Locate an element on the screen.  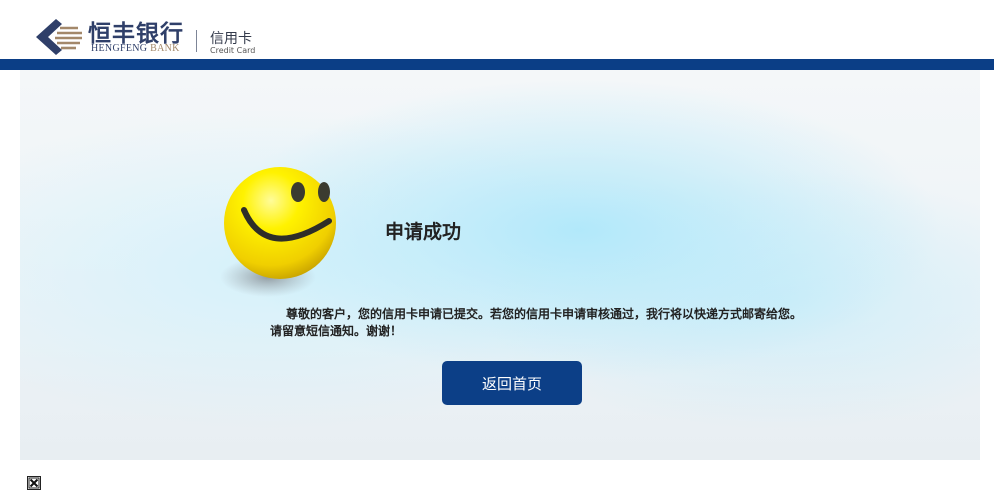
brand-name-en-suffix: BANK is located at coordinates (165, 48).